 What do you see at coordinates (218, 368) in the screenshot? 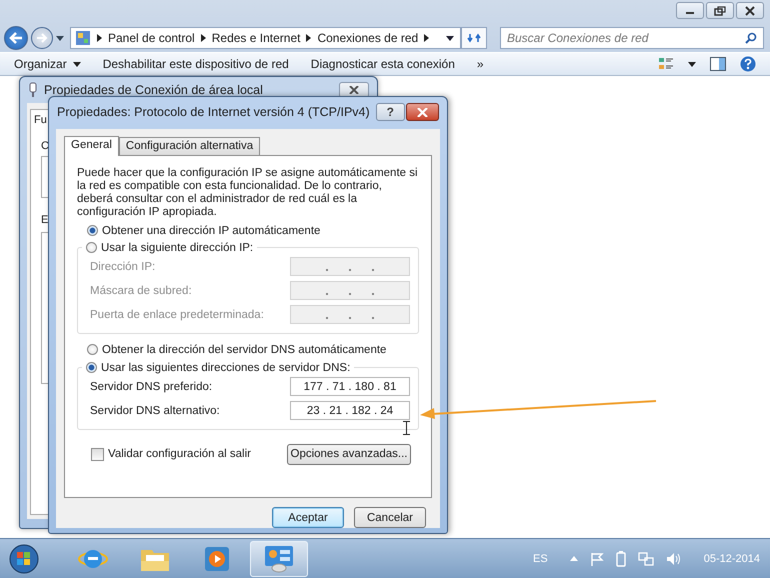
I see `radio-option: Usar las siguientes direcciones de servidor DNS:` at bounding box center [218, 368].